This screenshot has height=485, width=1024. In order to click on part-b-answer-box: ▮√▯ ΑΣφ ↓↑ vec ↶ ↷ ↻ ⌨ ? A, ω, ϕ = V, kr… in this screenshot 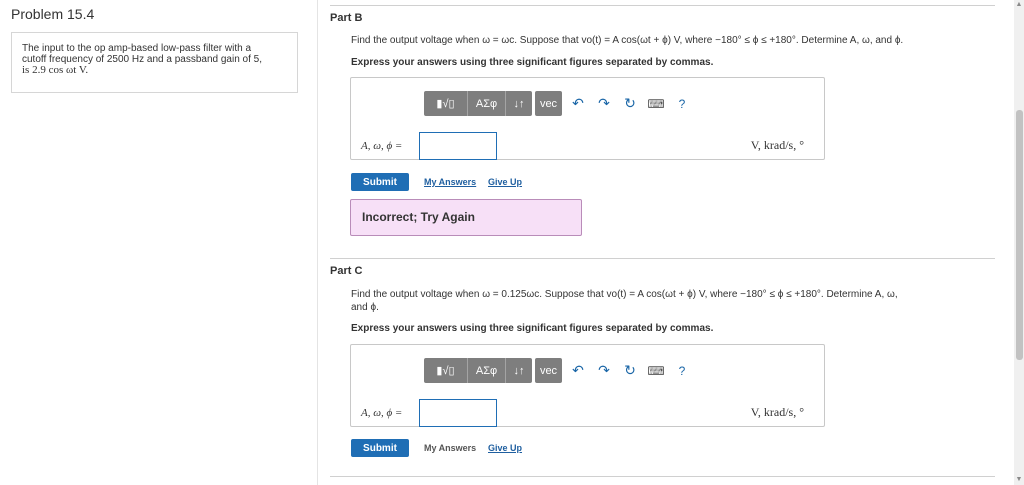, I will do `click(587, 118)`.